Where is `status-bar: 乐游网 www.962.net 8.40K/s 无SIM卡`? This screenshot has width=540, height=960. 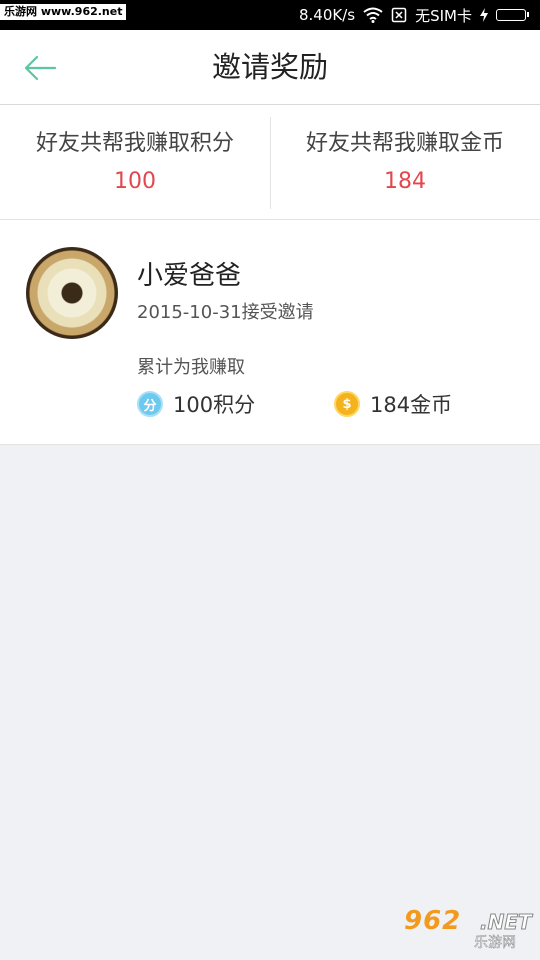
status-bar: 乐游网 www.962.net 8.40K/s 无SIM卡 is located at coordinates (270, 15).